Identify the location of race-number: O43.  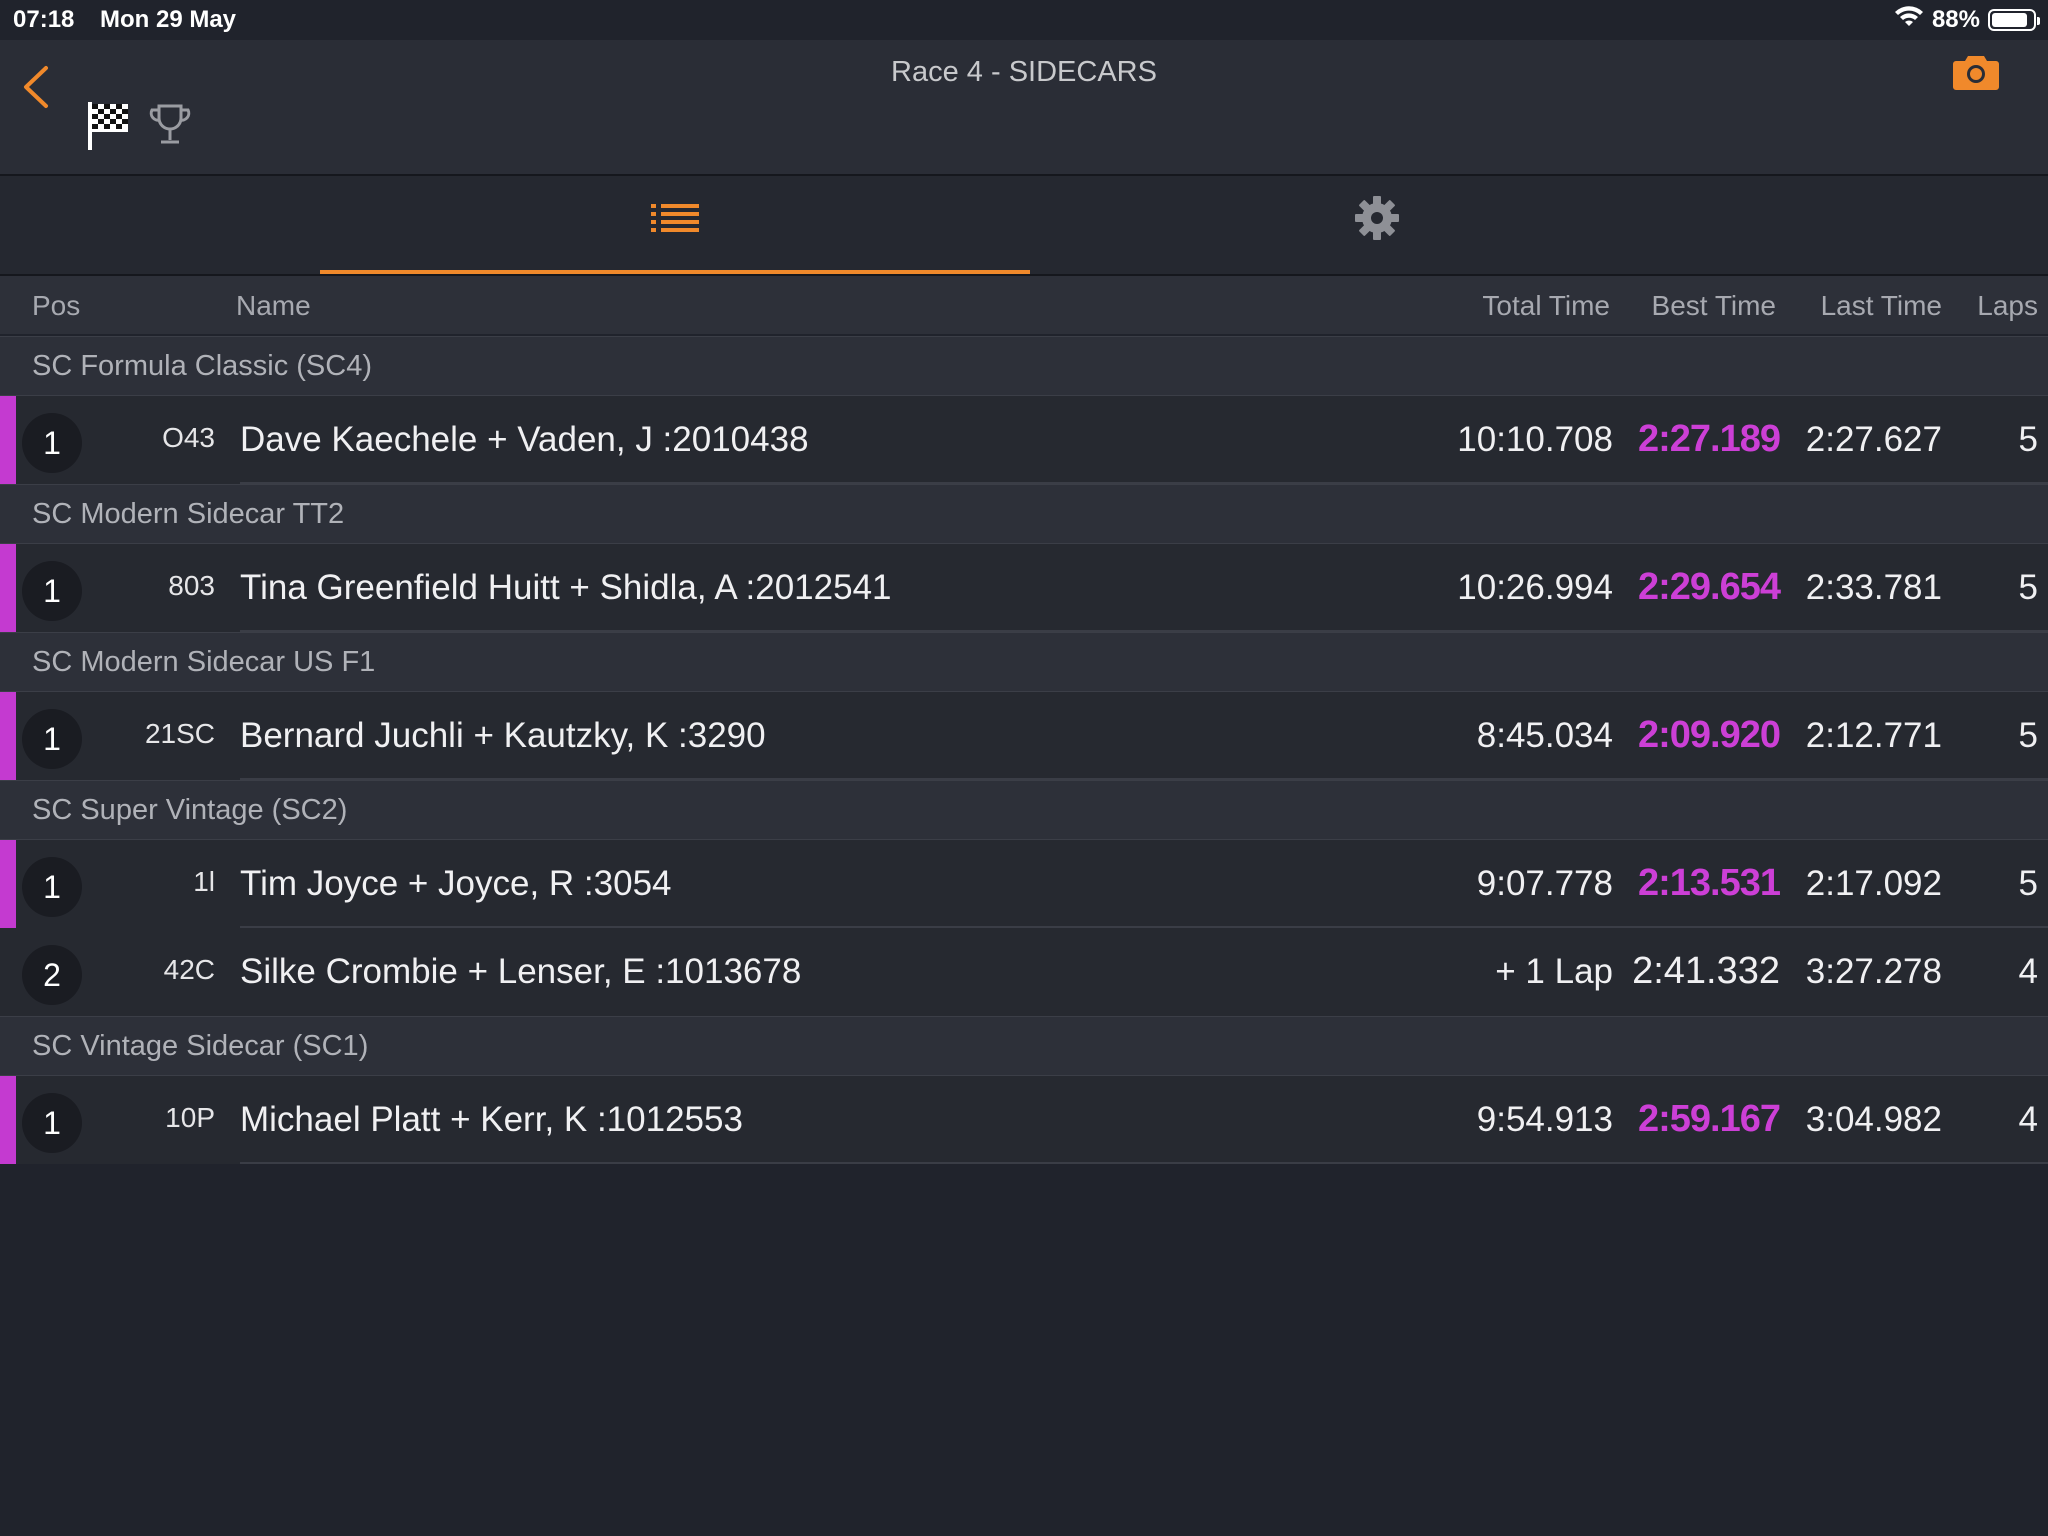
(188, 437).